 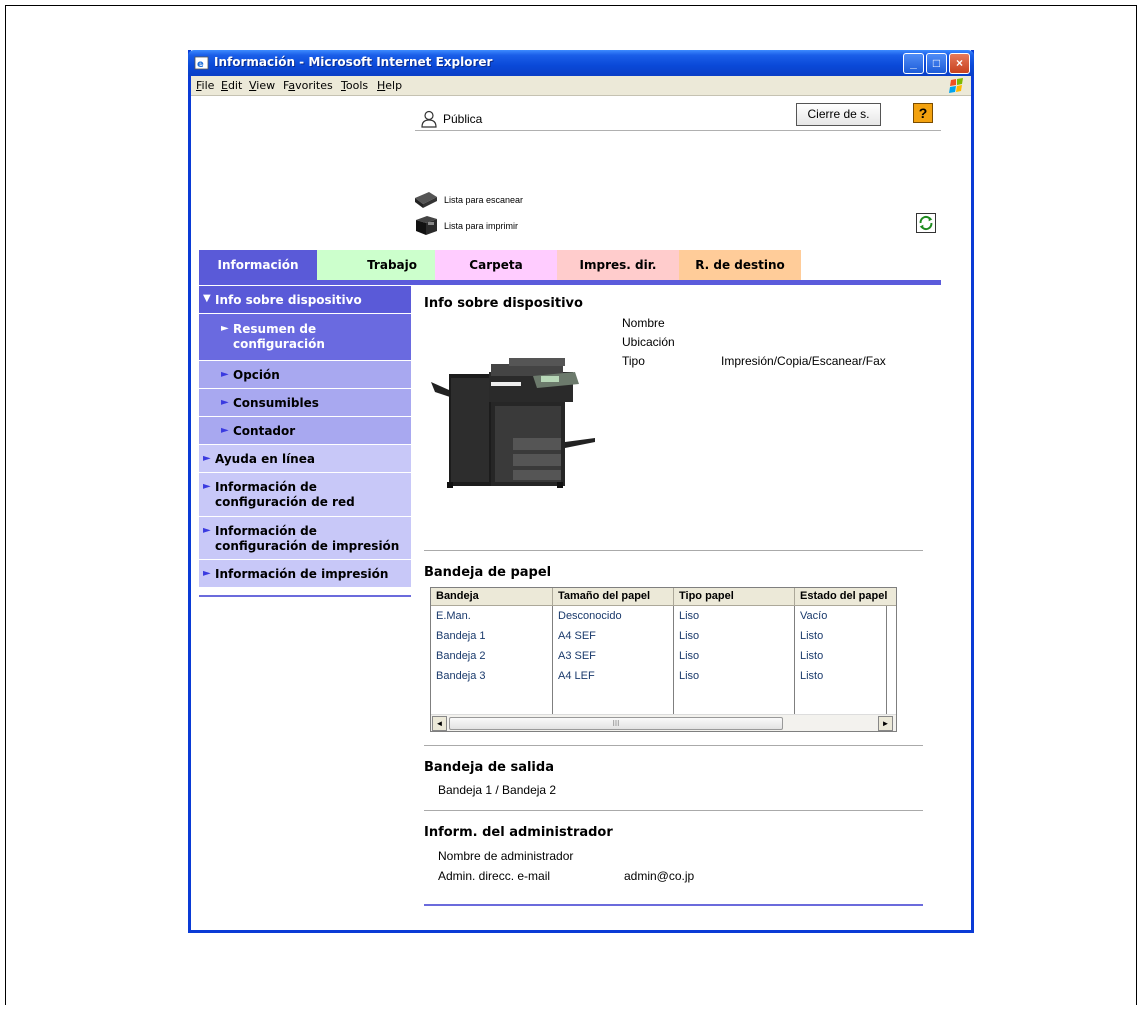 I want to click on field-label-admin-nombre: Nombre de administrador, so click(x=506, y=856).